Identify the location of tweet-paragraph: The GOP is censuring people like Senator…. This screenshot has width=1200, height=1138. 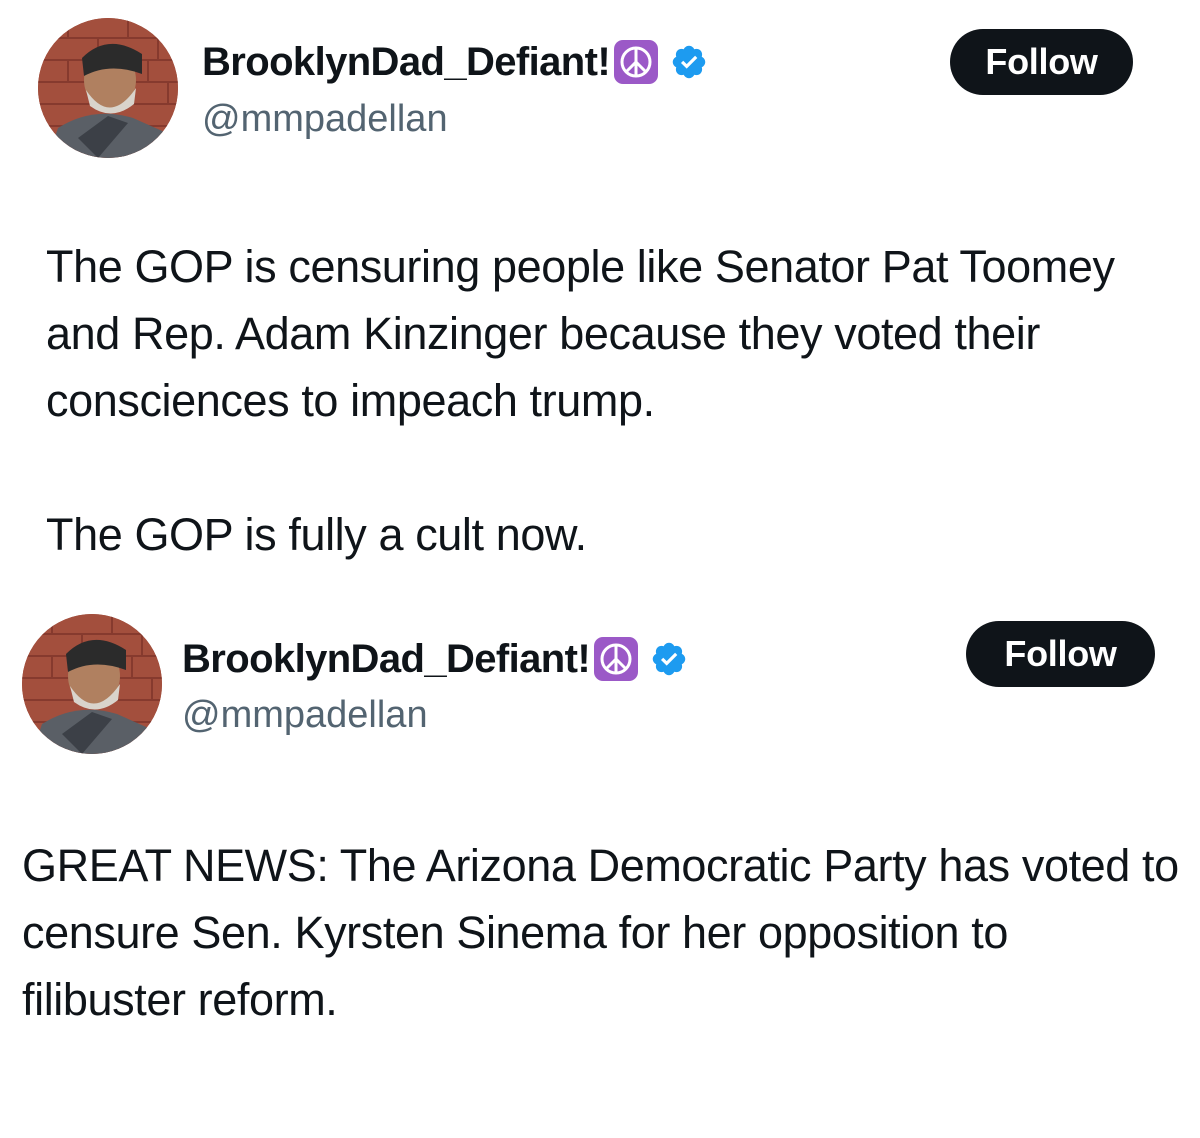
(580, 333).